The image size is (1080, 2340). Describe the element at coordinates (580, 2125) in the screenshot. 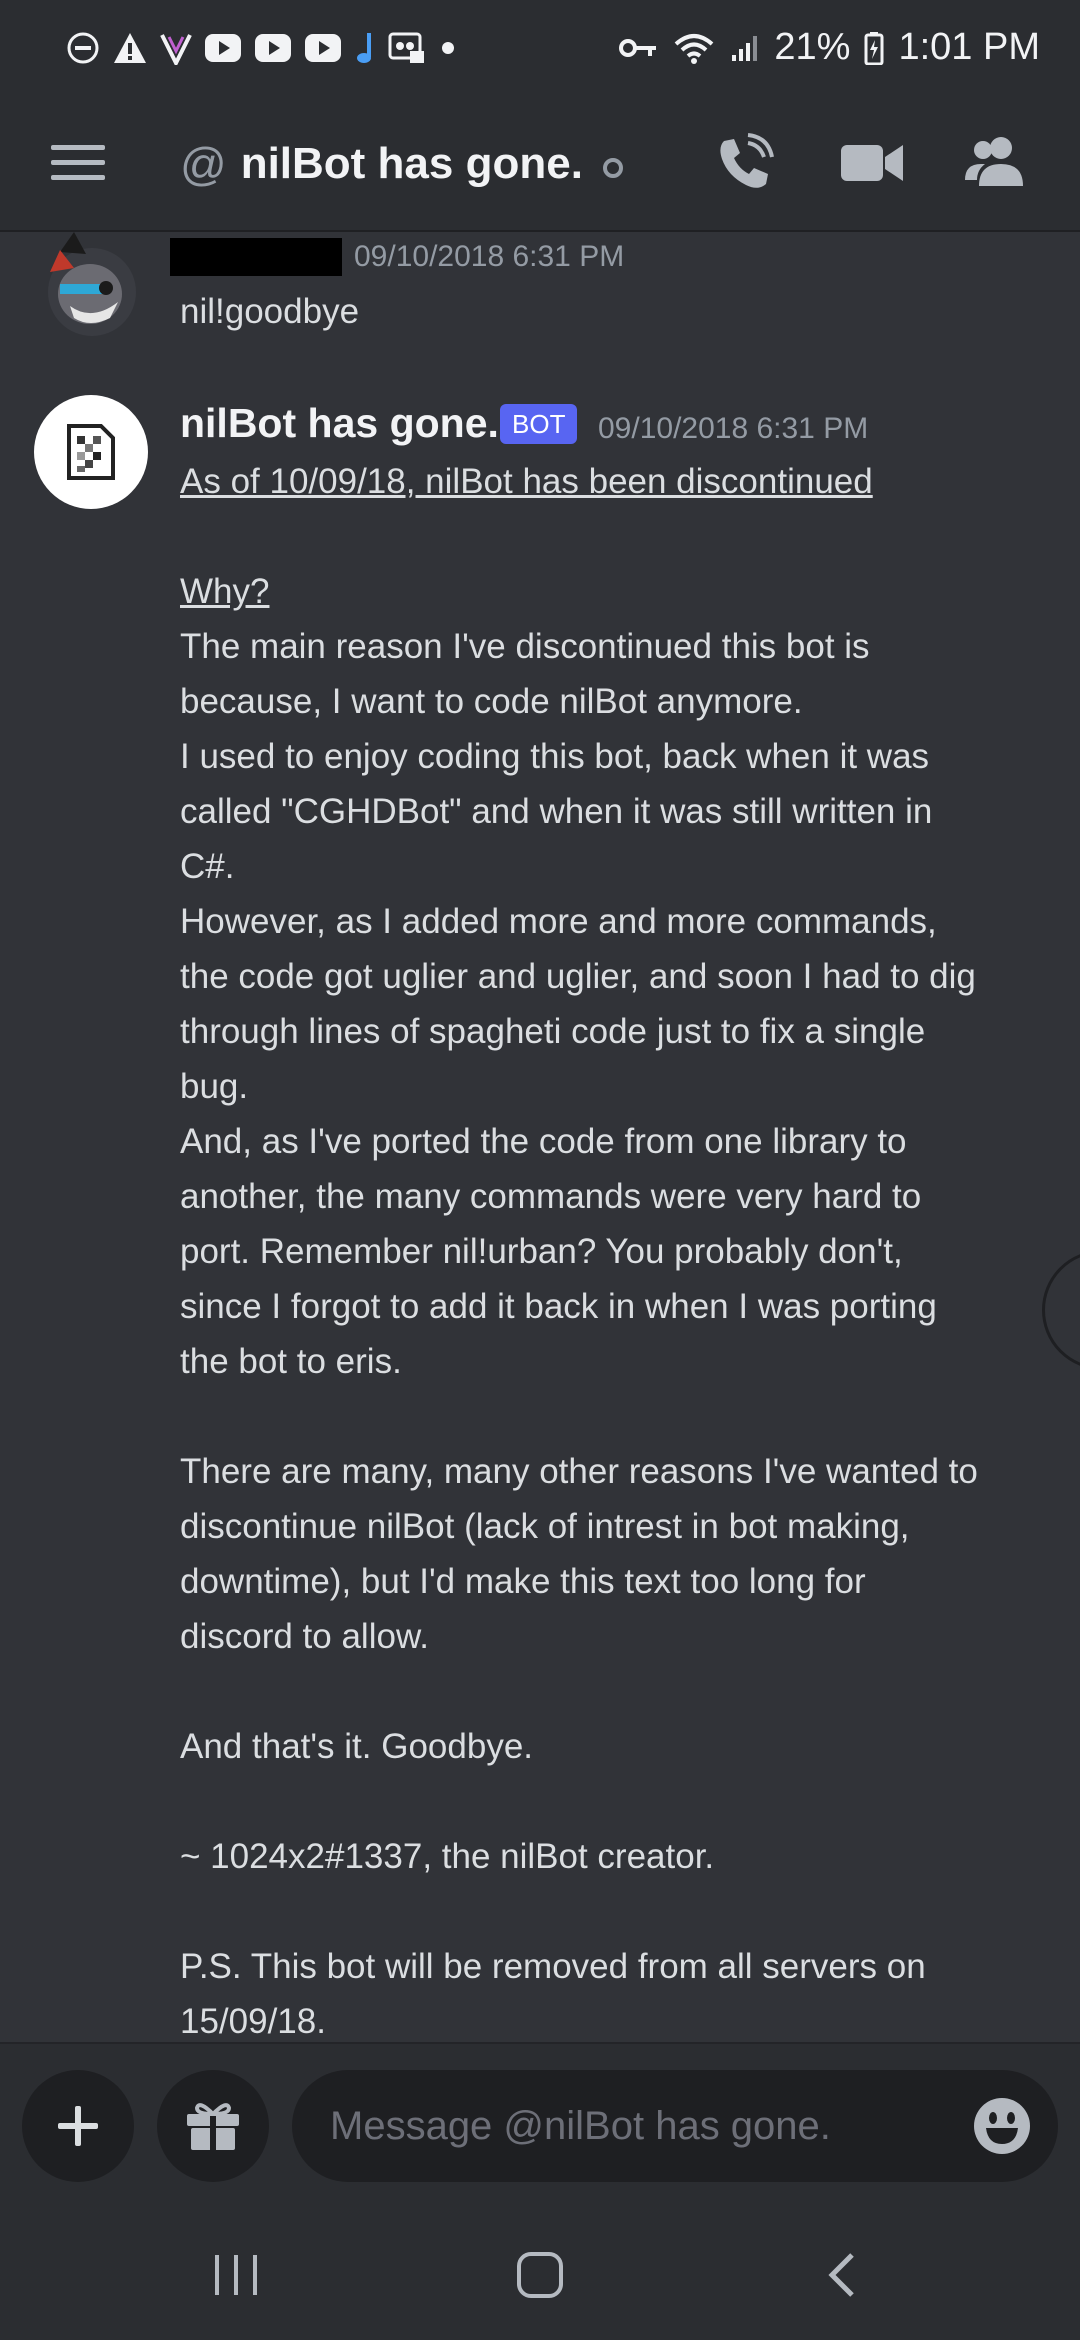

I see `message-input-placeholder: Message @nilBot has gone.` at that location.